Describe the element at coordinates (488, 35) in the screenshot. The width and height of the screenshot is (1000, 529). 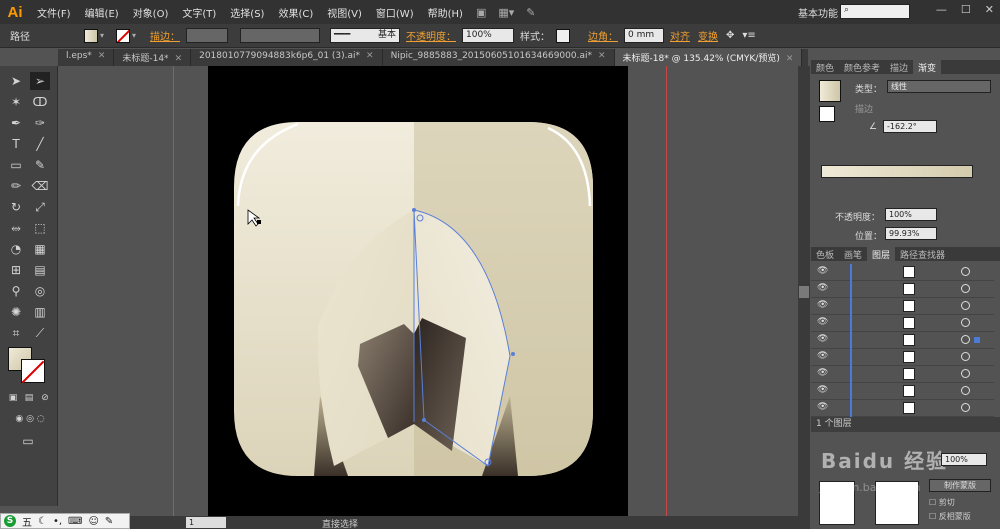
I see `opacity-field: 100%` at that location.